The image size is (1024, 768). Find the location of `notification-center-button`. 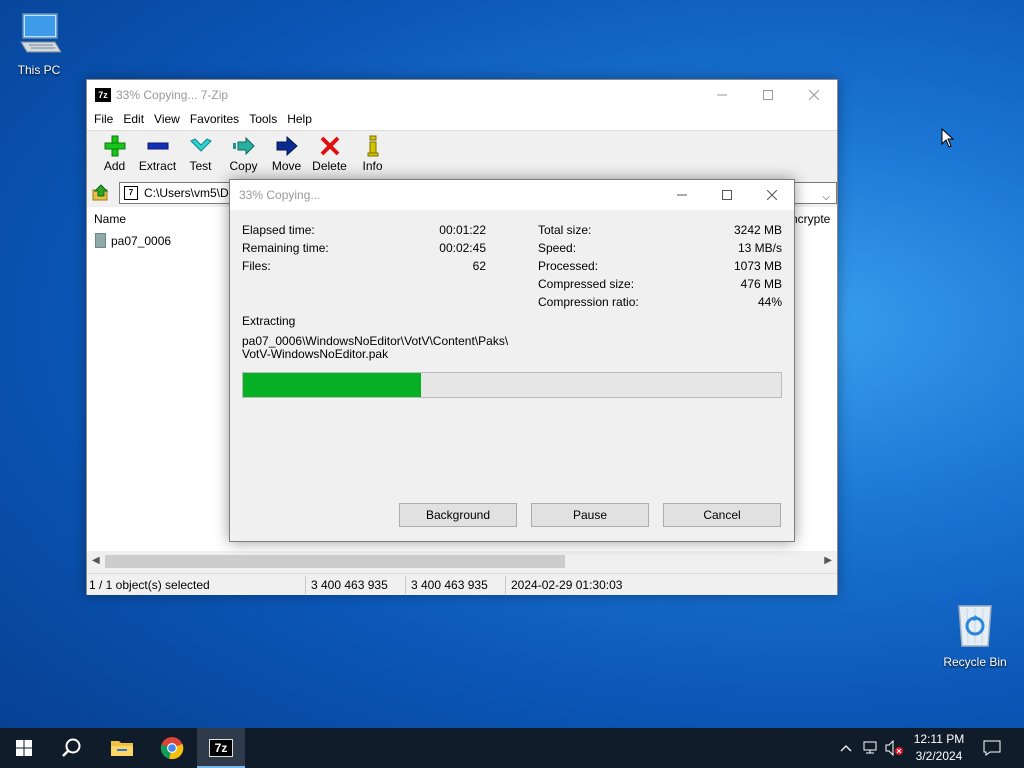

notification-center-button is located at coordinates (992, 748).